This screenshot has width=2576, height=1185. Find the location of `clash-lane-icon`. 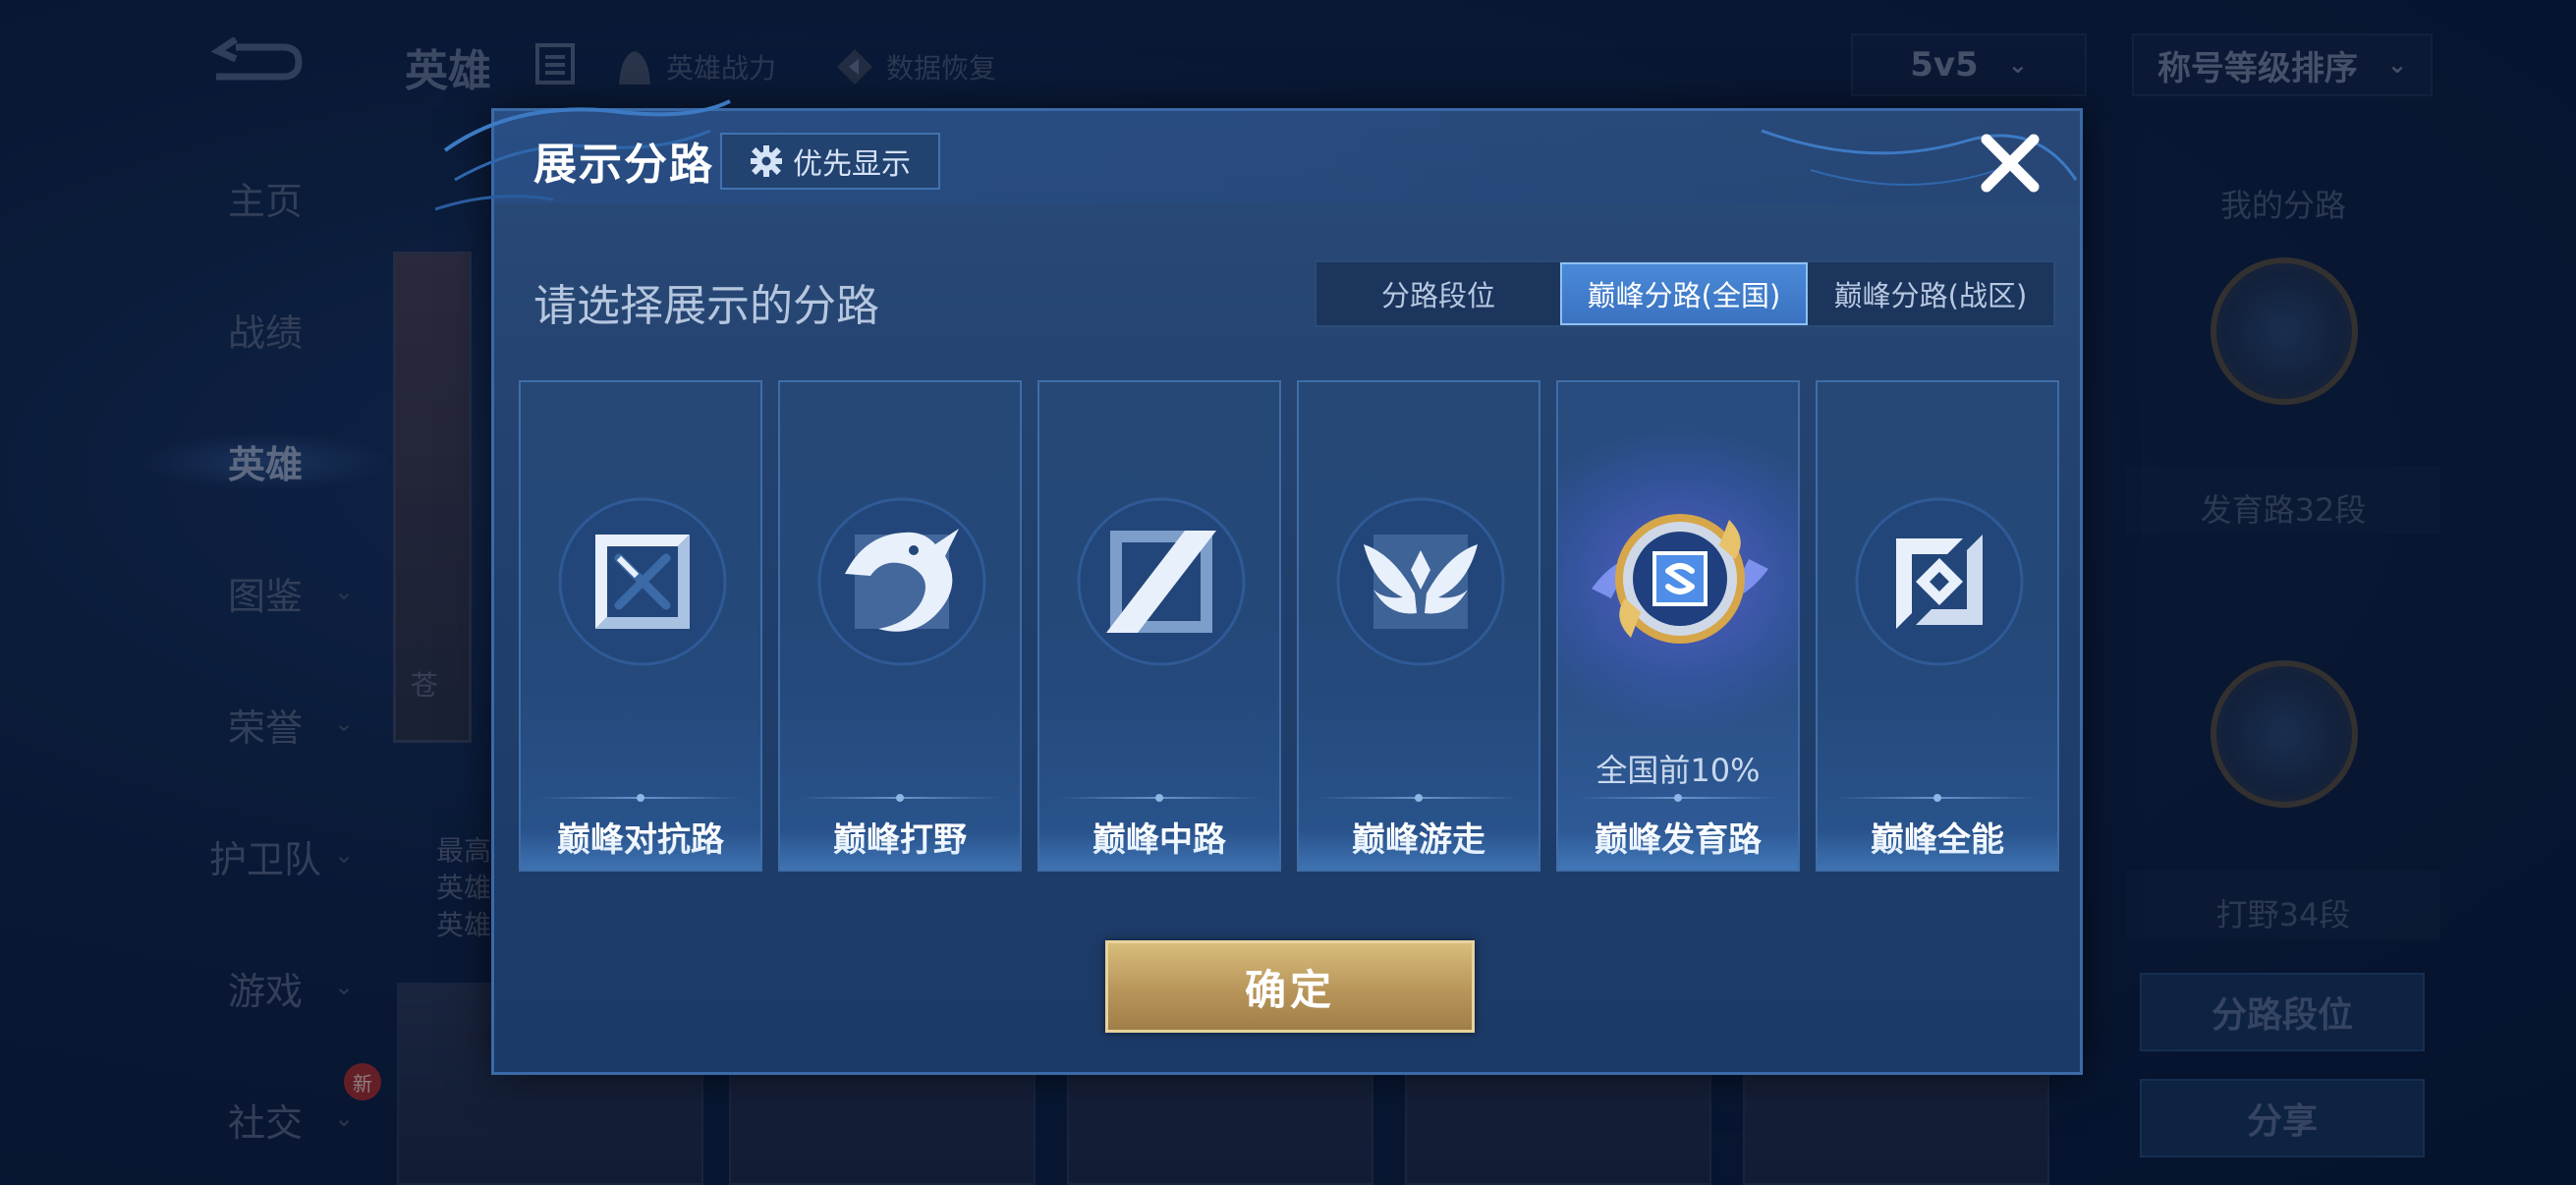

clash-lane-icon is located at coordinates (642, 581).